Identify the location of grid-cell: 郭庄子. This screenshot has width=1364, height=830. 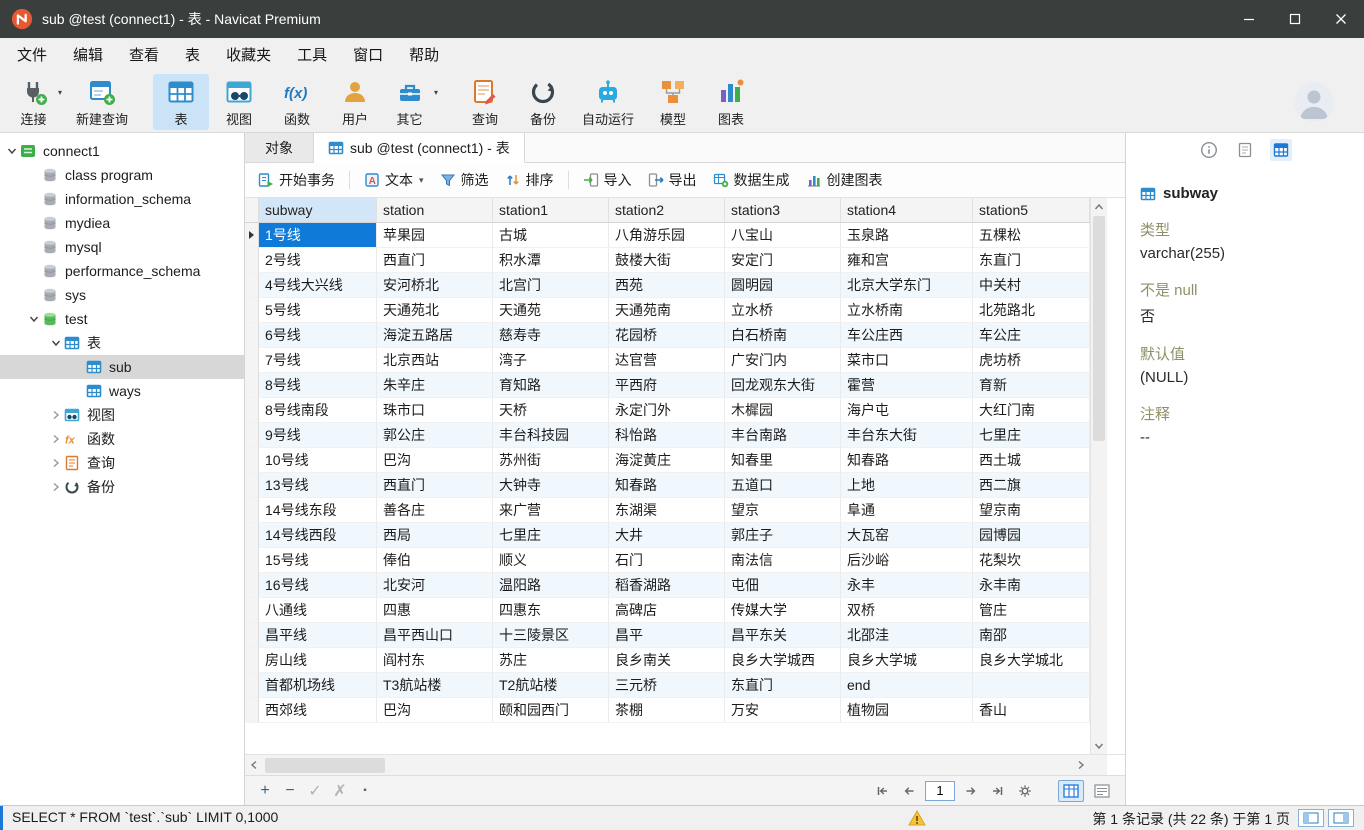
(783, 535).